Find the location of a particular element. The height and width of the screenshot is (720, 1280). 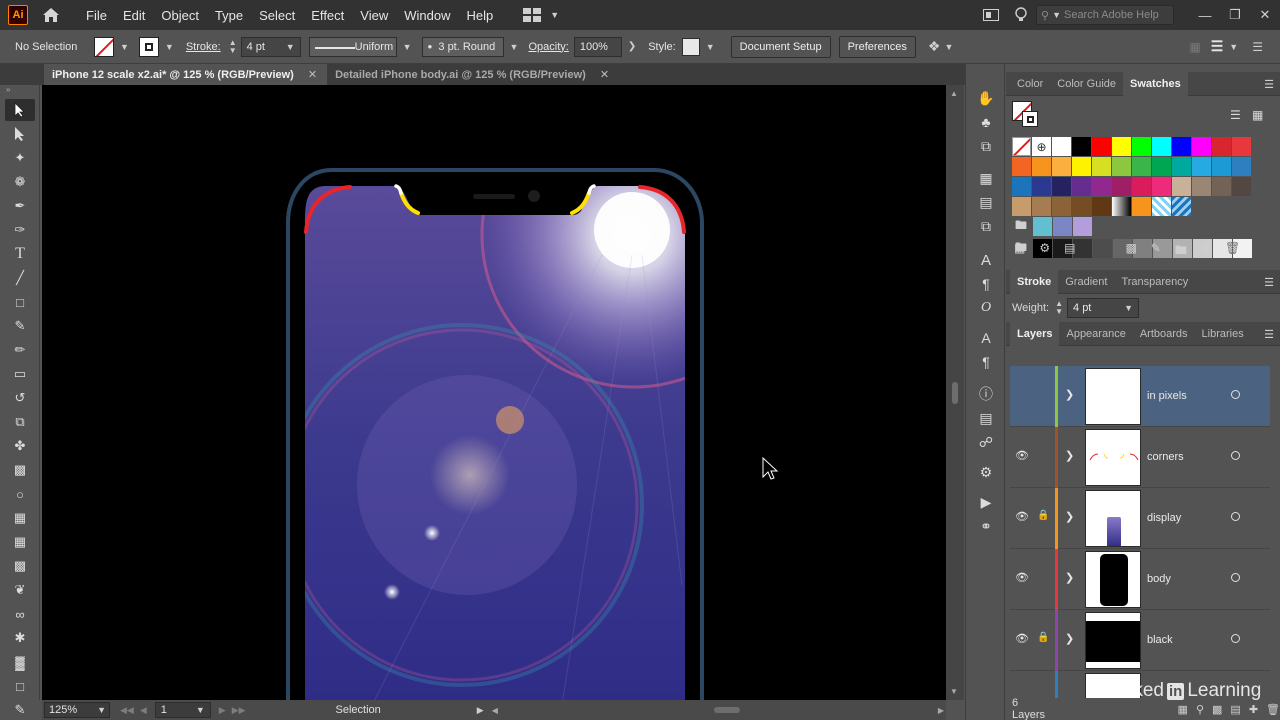

new-group-icon: 🖿 is located at coordinates (1181, 251).